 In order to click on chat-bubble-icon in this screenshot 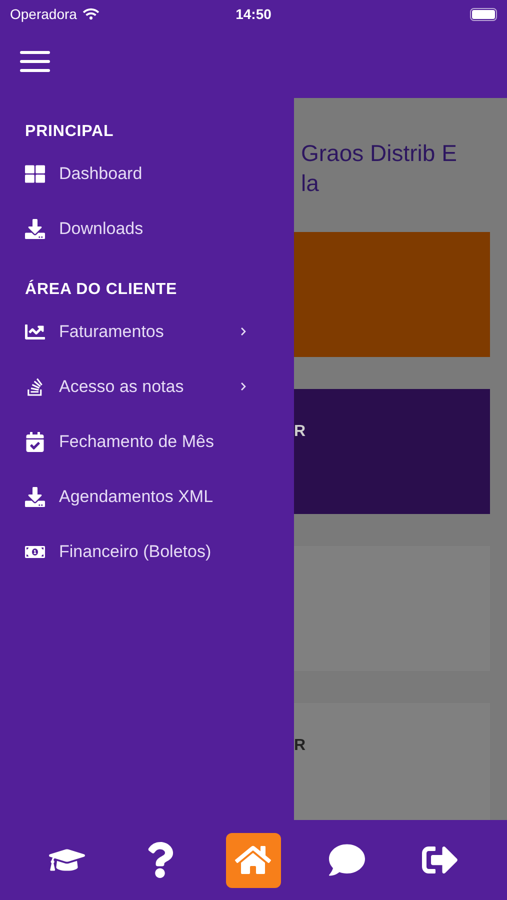, I will do `click(346, 860)`.